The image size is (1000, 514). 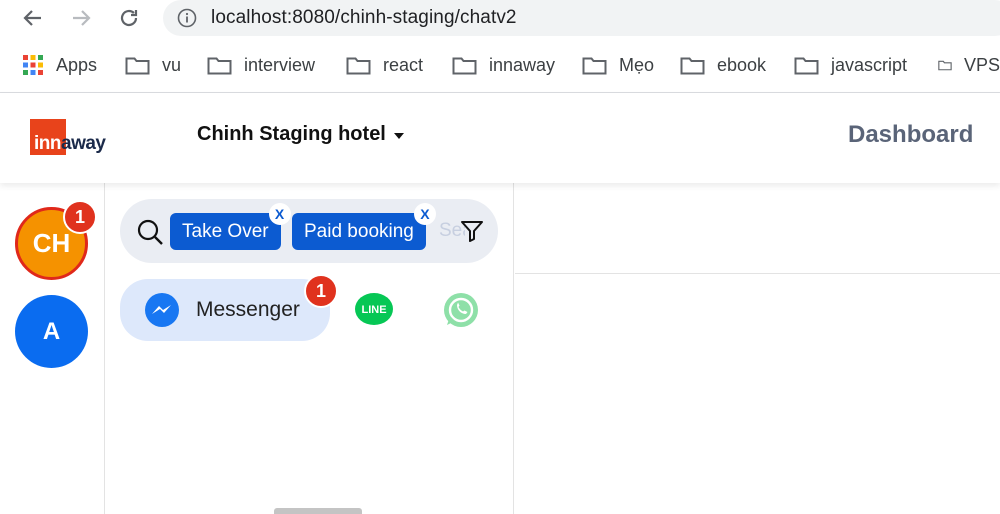 I want to click on bookmark-folder-interview: interview, so click(x=261, y=65).